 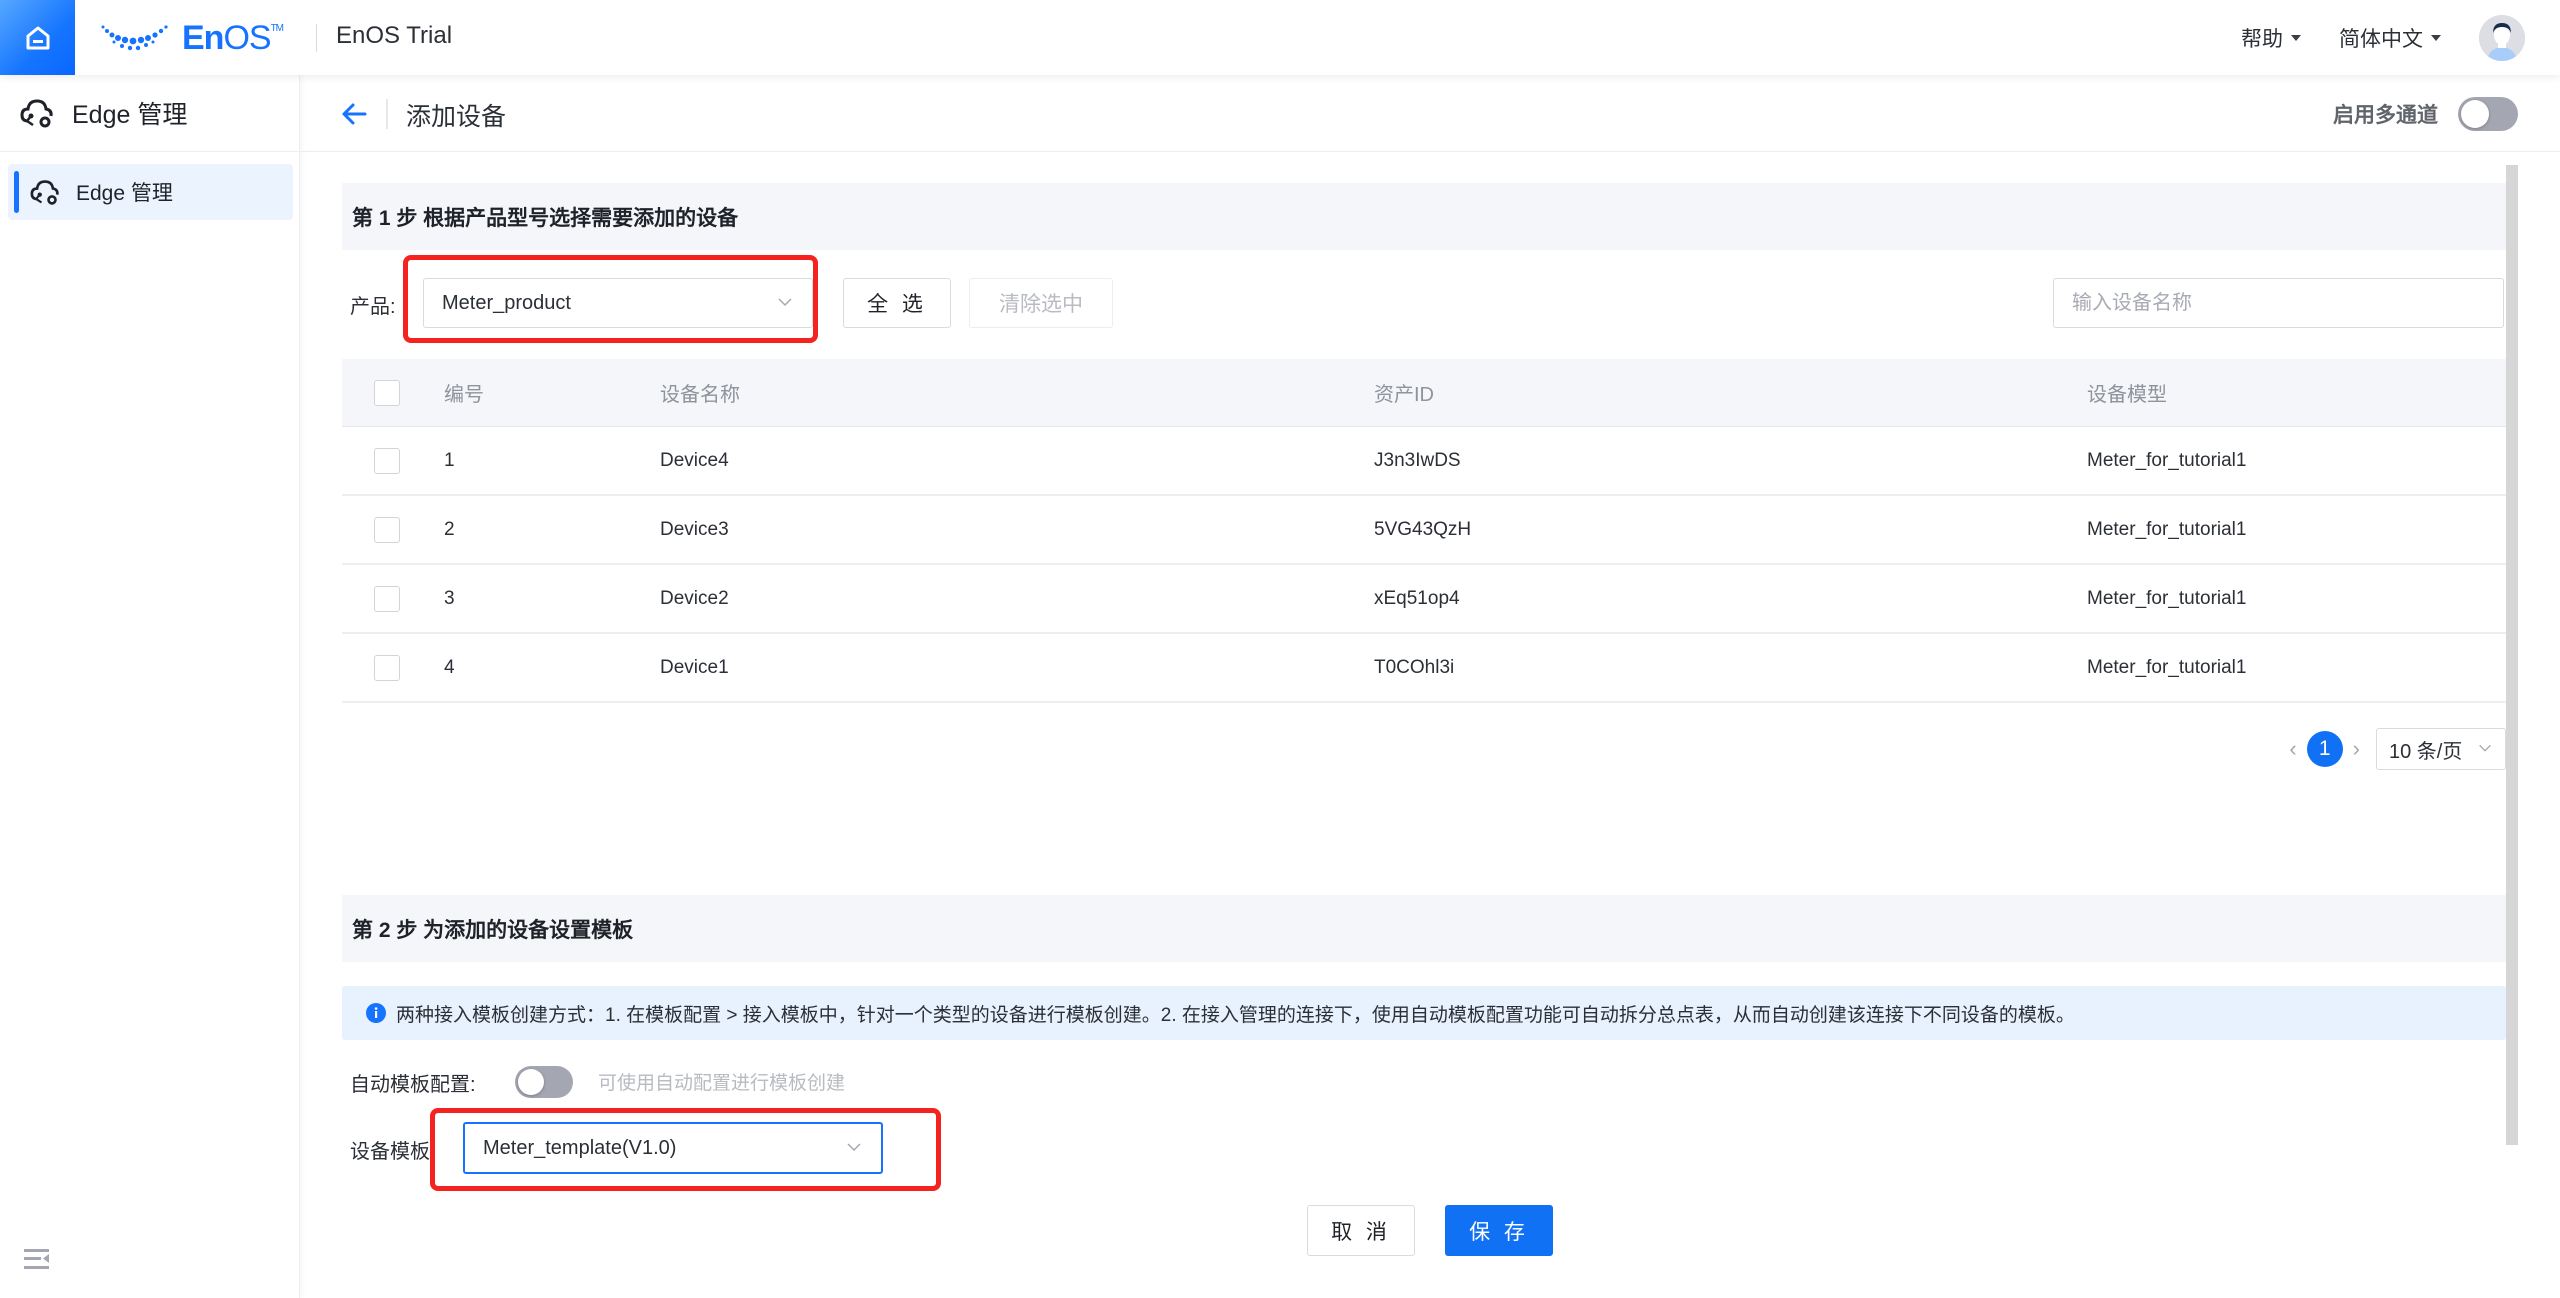 What do you see at coordinates (373, 307) in the screenshot?
I see `product-label: 产品:` at bounding box center [373, 307].